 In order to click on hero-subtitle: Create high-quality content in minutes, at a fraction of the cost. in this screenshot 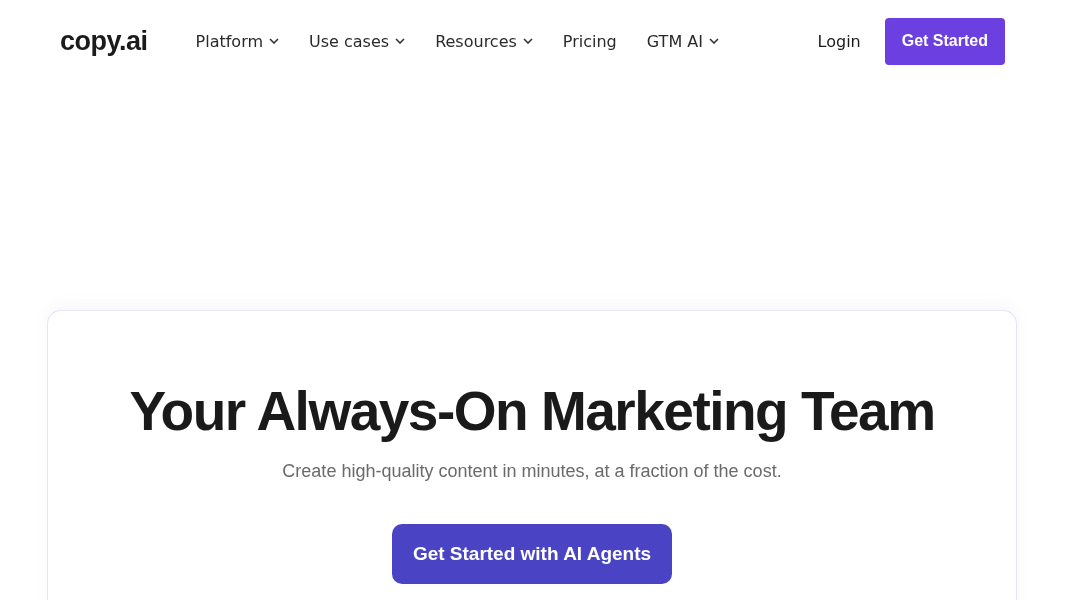, I will do `click(532, 471)`.